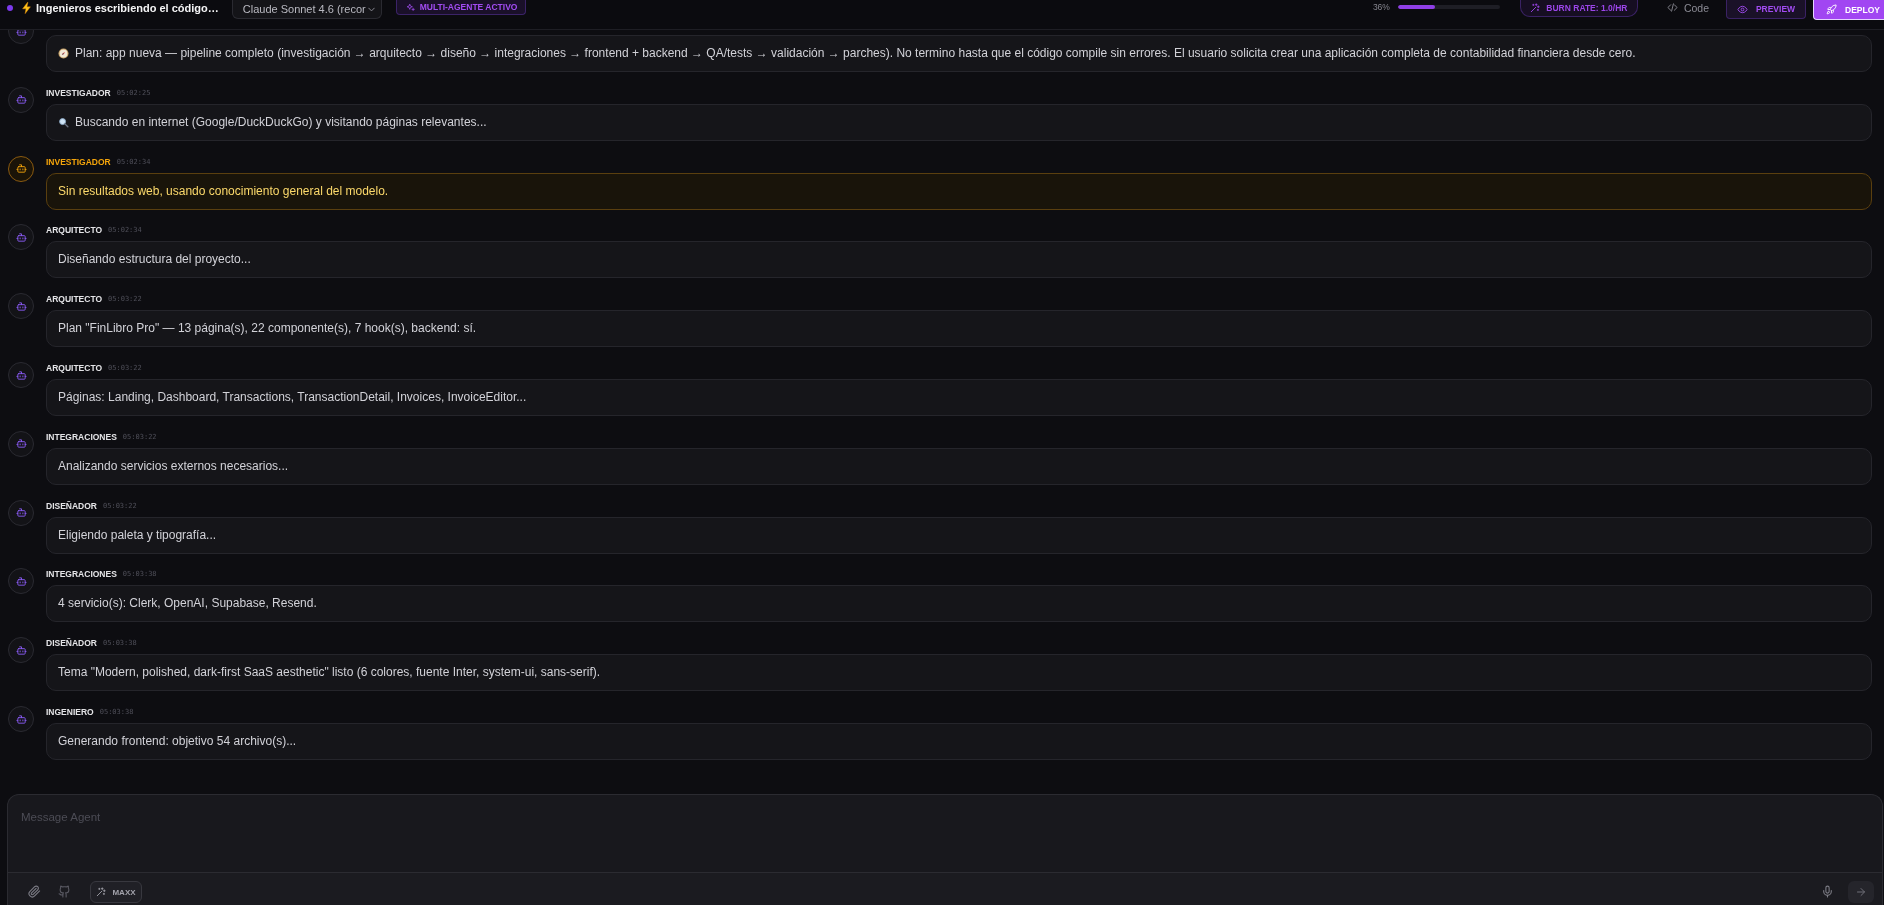 The image size is (1884, 905). What do you see at coordinates (70, 712) in the screenshot?
I see `agent-name: INGENIERO` at bounding box center [70, 712].